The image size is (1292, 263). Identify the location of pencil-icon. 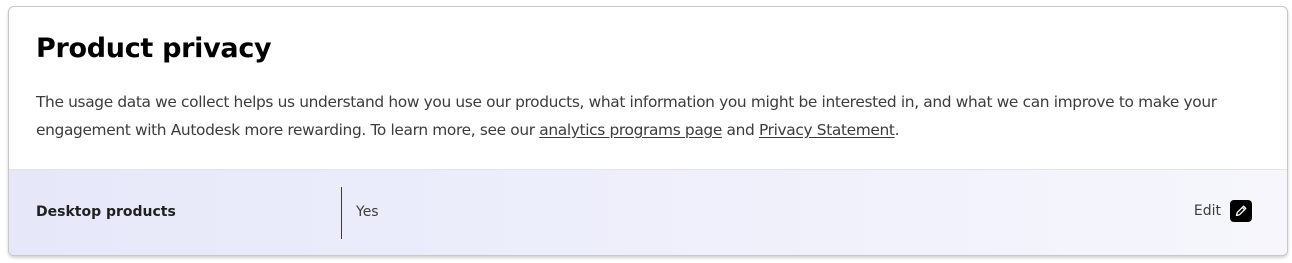
(1241, 211).